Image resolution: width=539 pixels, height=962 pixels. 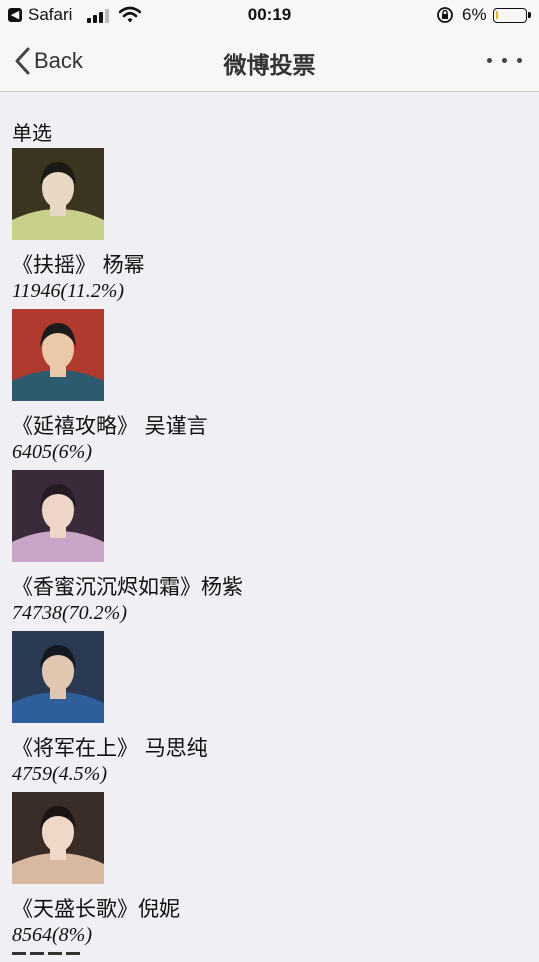 I want to click on partial-next-option, so click(x=57, y=957).